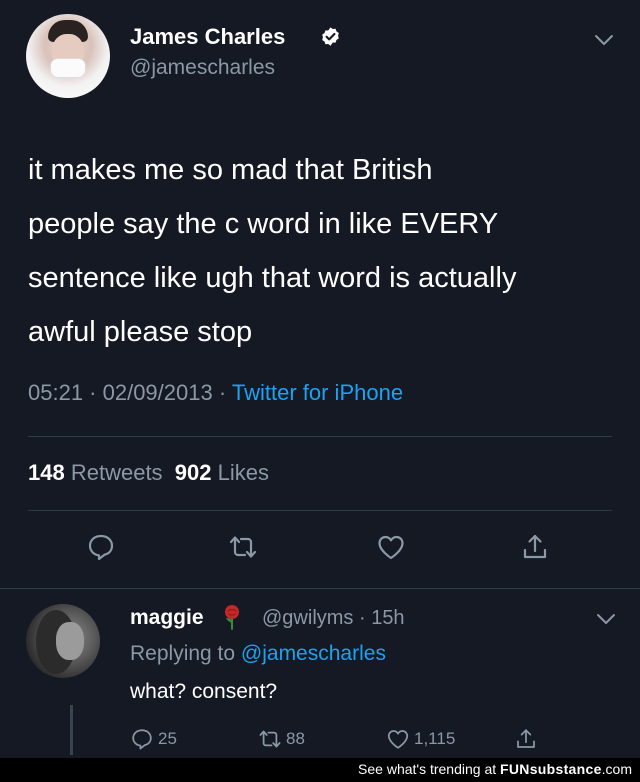  What do you see at coordinates (317, 392) in the screenshot?
I see `tweet-source-link: Twitter for iPhone` at bounding box center [317, 392].